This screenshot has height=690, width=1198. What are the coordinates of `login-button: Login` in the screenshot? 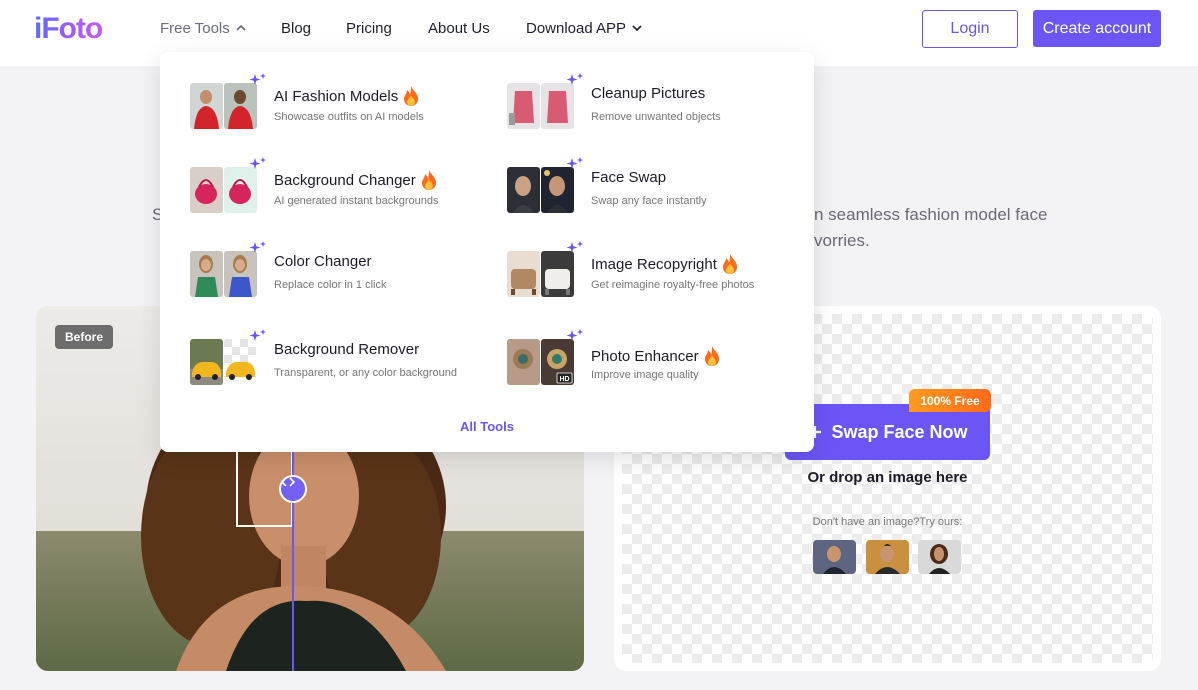 It's located at (970, 29).